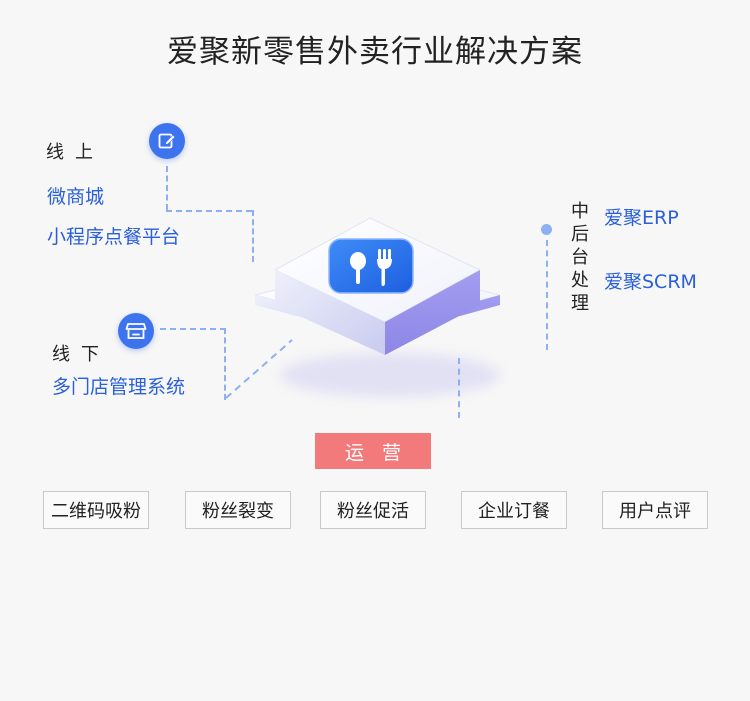  Describe the element at coordinates (238, 510) in the screenshot. I see `operations-tag: 粉丝裂变` at that location.